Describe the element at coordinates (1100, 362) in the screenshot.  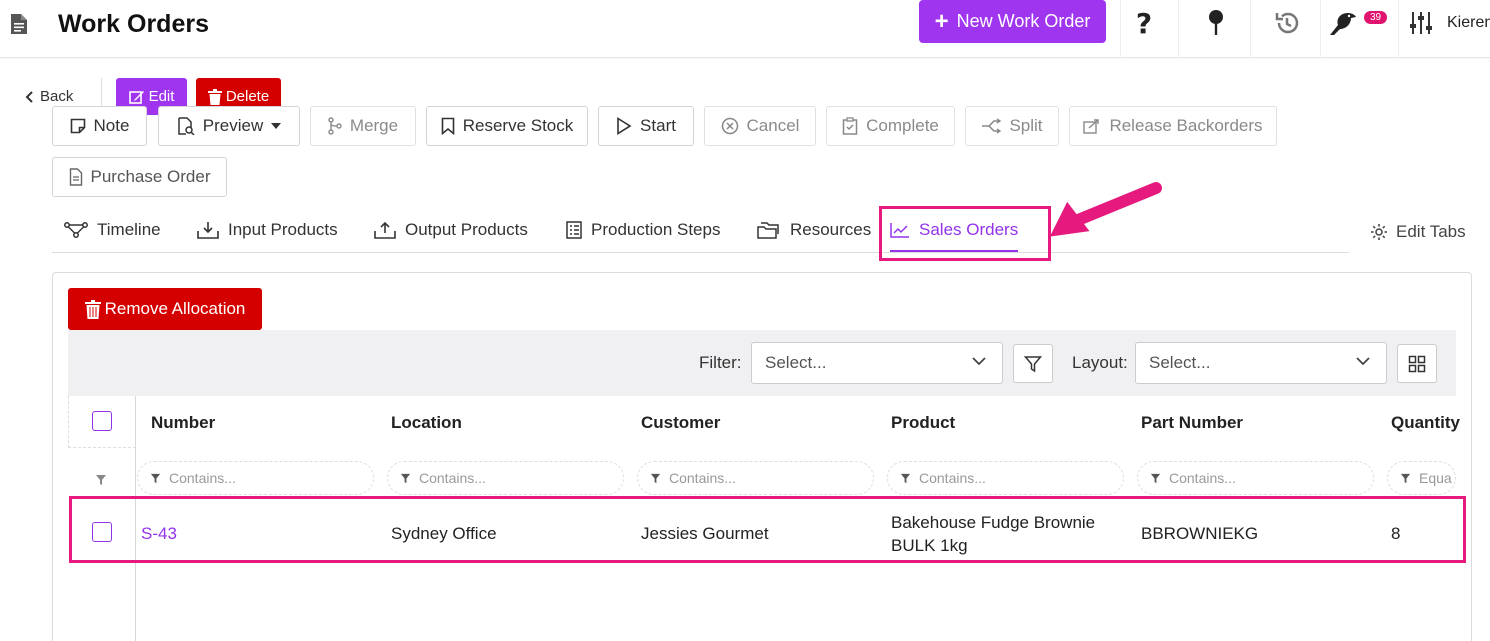
I see `layout-label: Layout:` at that location.